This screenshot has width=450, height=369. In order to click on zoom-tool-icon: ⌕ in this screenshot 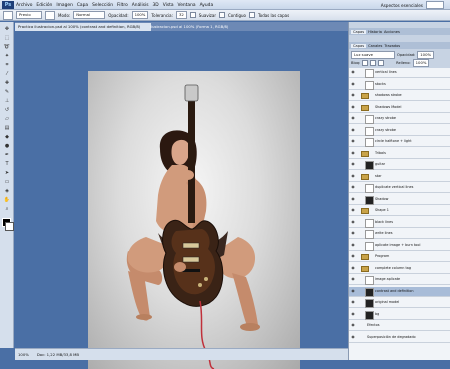, I will do `click(7, 209)`.